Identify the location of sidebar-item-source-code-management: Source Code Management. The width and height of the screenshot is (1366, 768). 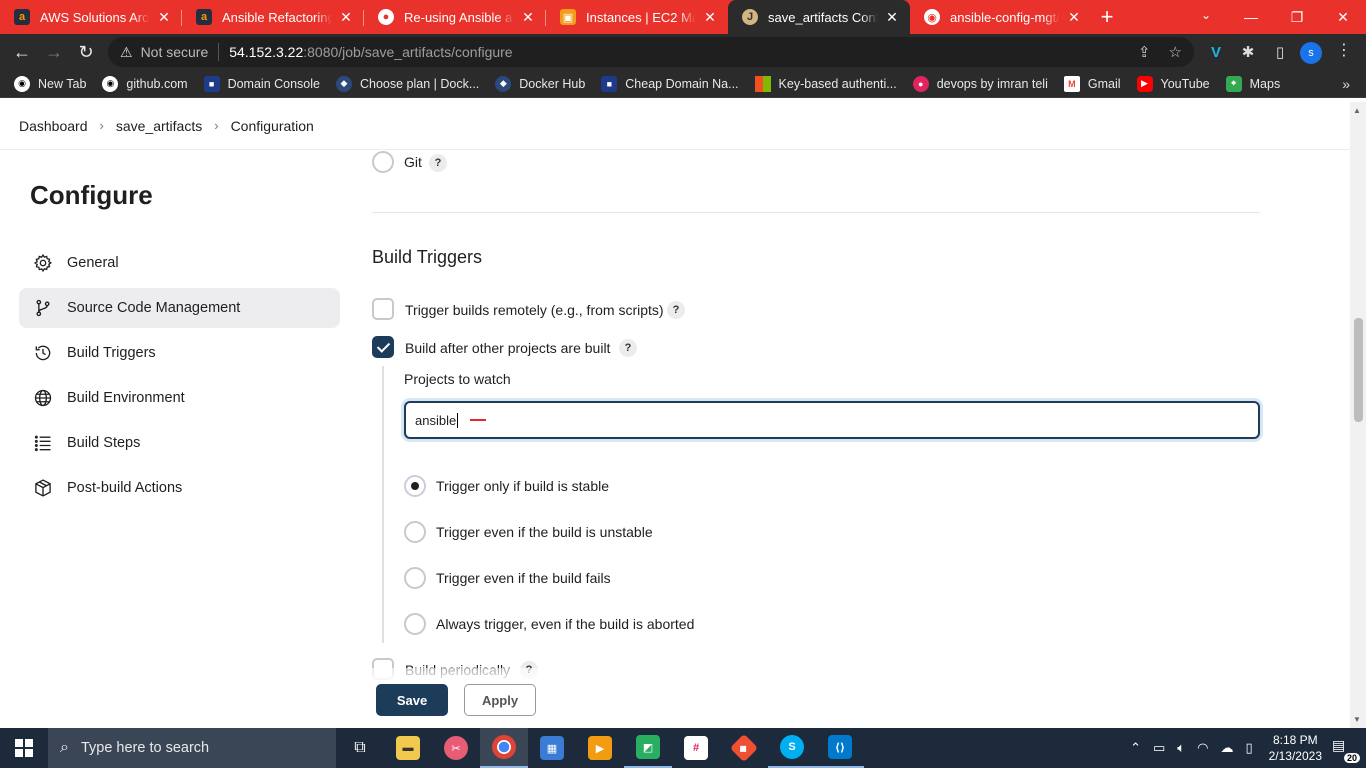
(179, 308).